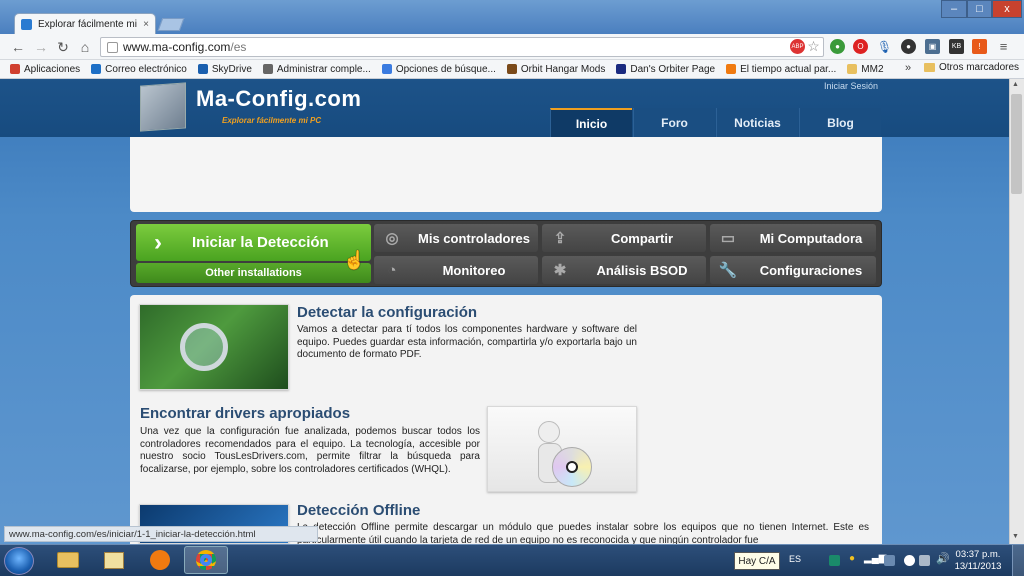 This screenshot has width=1024, height=576. What do you see at coordinates (18, 47) in the screenshot?
I see `back-arrow-icon: ←` at bounding box center [18, 47].